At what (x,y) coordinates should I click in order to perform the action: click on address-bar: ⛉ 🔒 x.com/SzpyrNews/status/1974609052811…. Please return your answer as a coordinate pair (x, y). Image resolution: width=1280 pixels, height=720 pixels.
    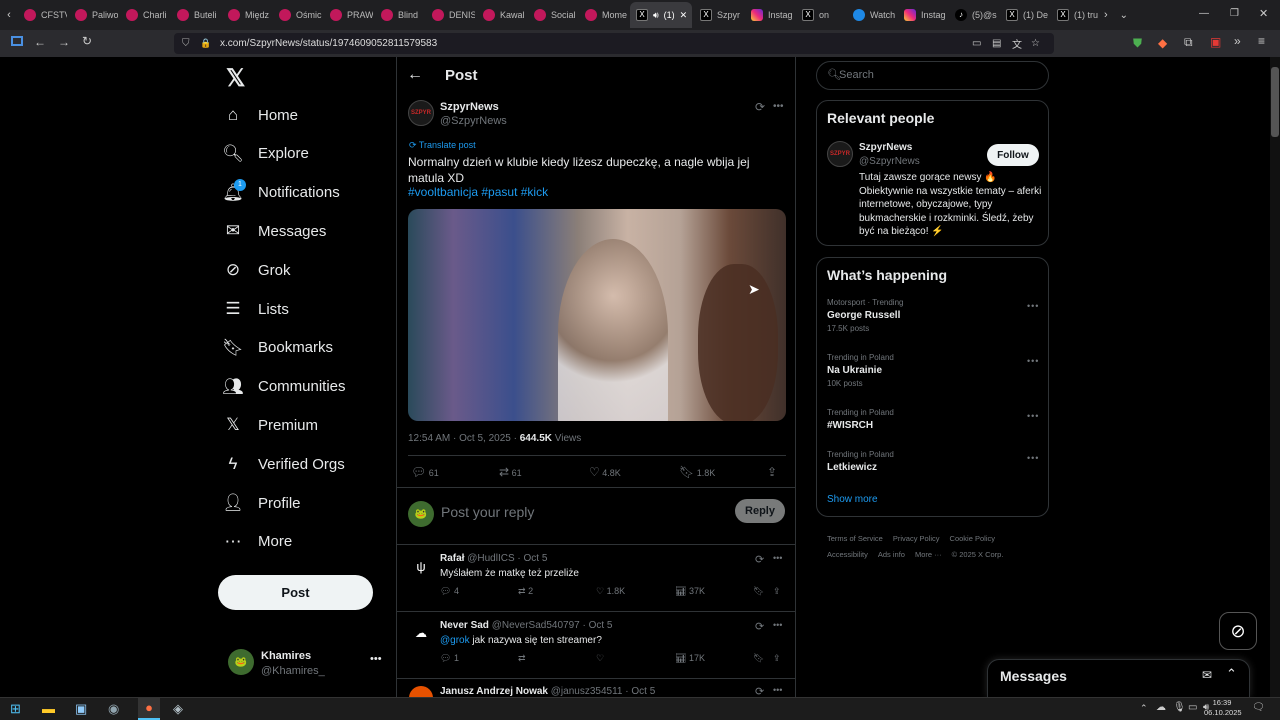
    Looking at the image, I should click on (614, 43).